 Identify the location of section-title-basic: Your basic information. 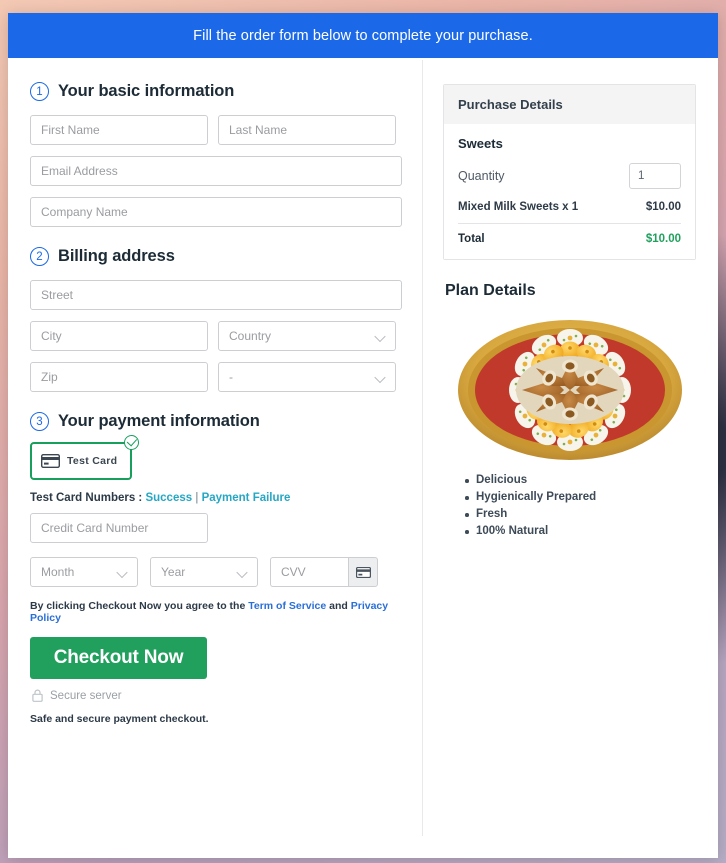
(146, 91).